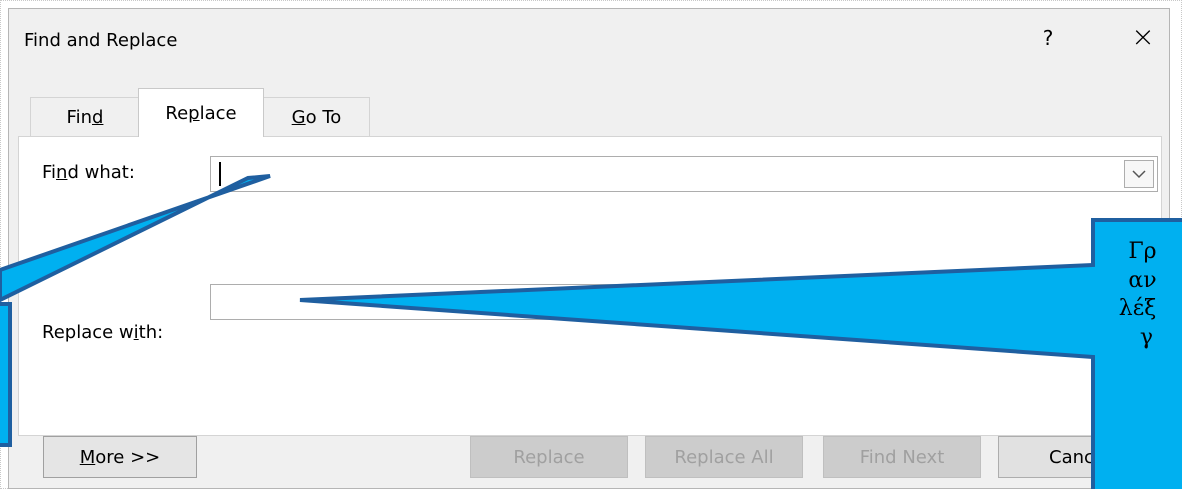 The width and height of the screenshot is (1182, 489). What do you see at coordinates (6, 374) in the screenshot?
I see `left-callout-box` at bounding box center [6, 374].